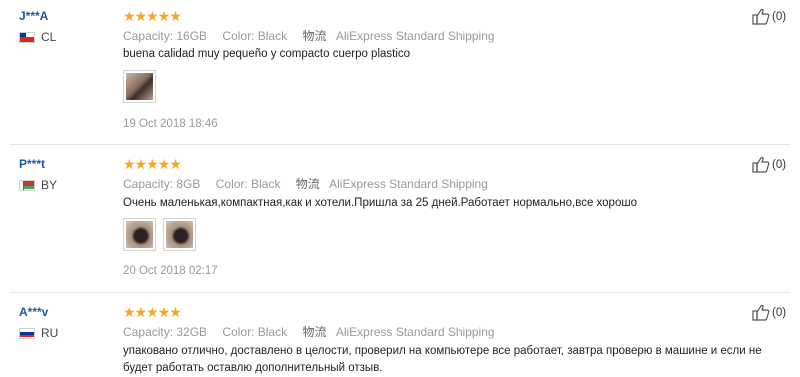 The image size is (800, 377). I want to click on capacity-value: 8GB, so click(188, 184).